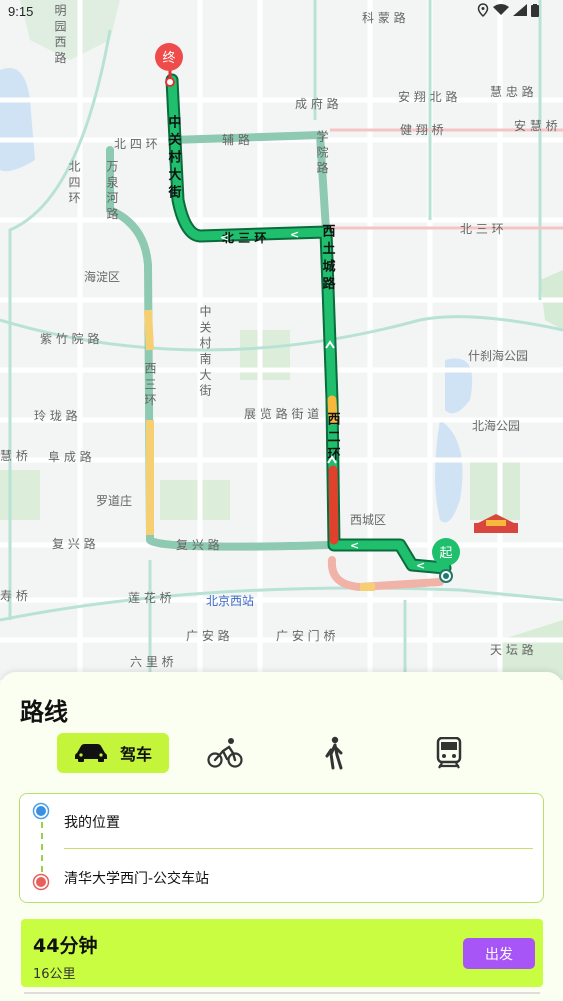 Image resolution: width=563 pixels, height=1001 pixels. Describe the element at coordinates (512, 649) in the screenshot. I see `map-label: 天 坛 路` at that location.